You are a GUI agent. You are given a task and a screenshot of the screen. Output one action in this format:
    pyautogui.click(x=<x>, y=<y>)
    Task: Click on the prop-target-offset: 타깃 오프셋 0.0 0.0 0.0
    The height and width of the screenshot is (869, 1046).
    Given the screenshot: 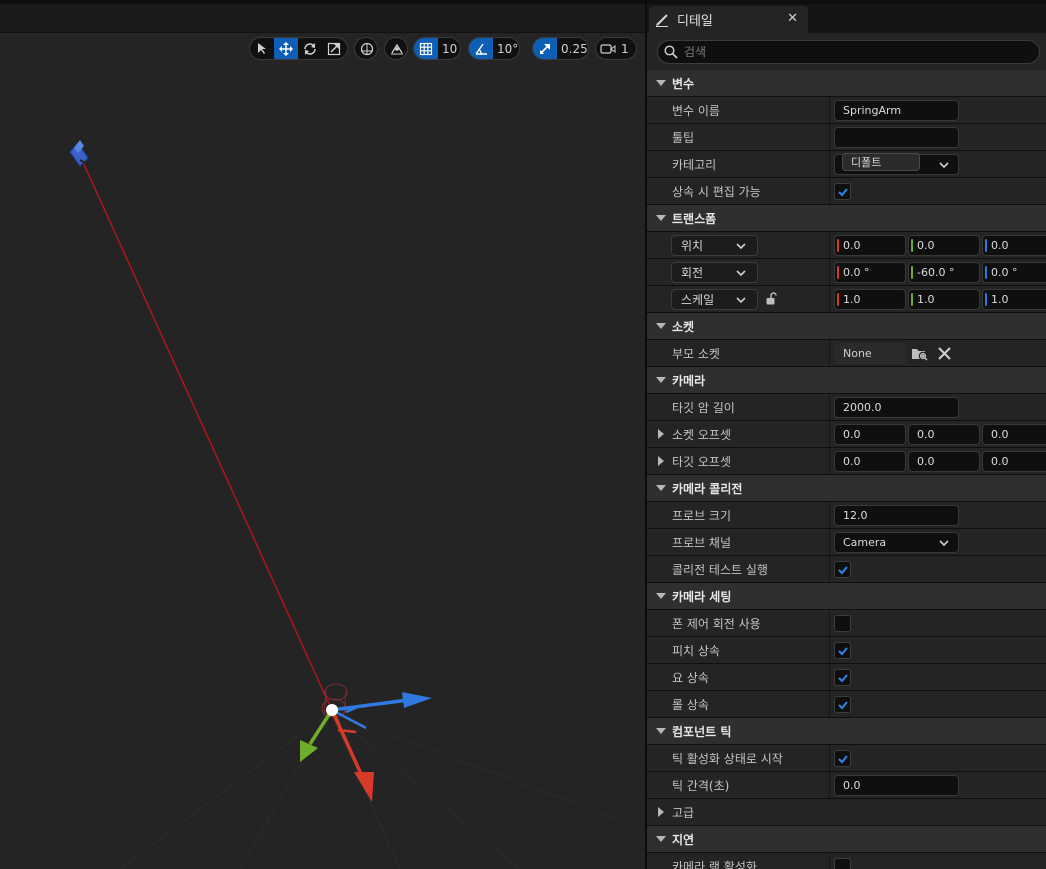 What is the action you would take?
    pyautogui.click(x=846, y=461)
    